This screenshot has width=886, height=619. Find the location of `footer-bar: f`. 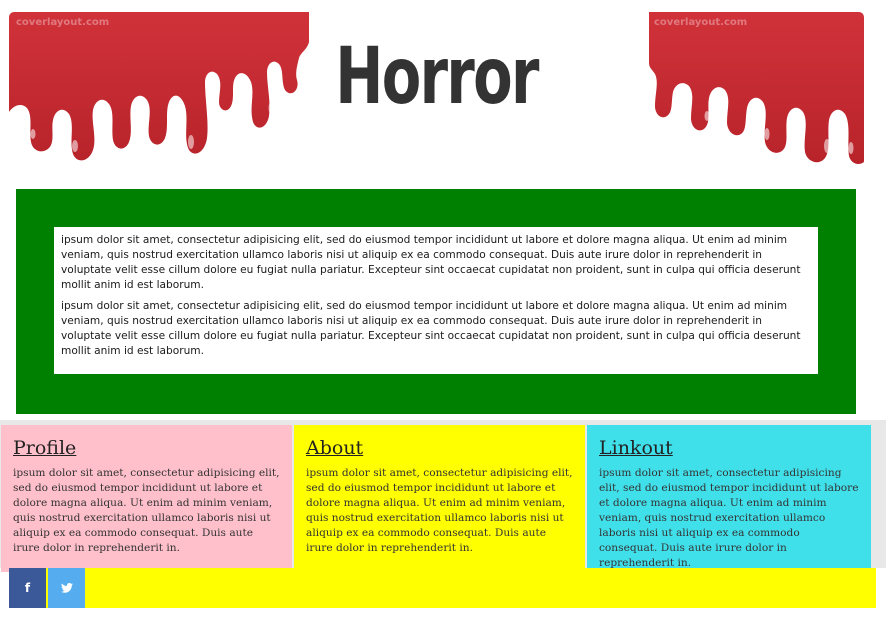

footer-bar: f is located at coordinates (442, 588).